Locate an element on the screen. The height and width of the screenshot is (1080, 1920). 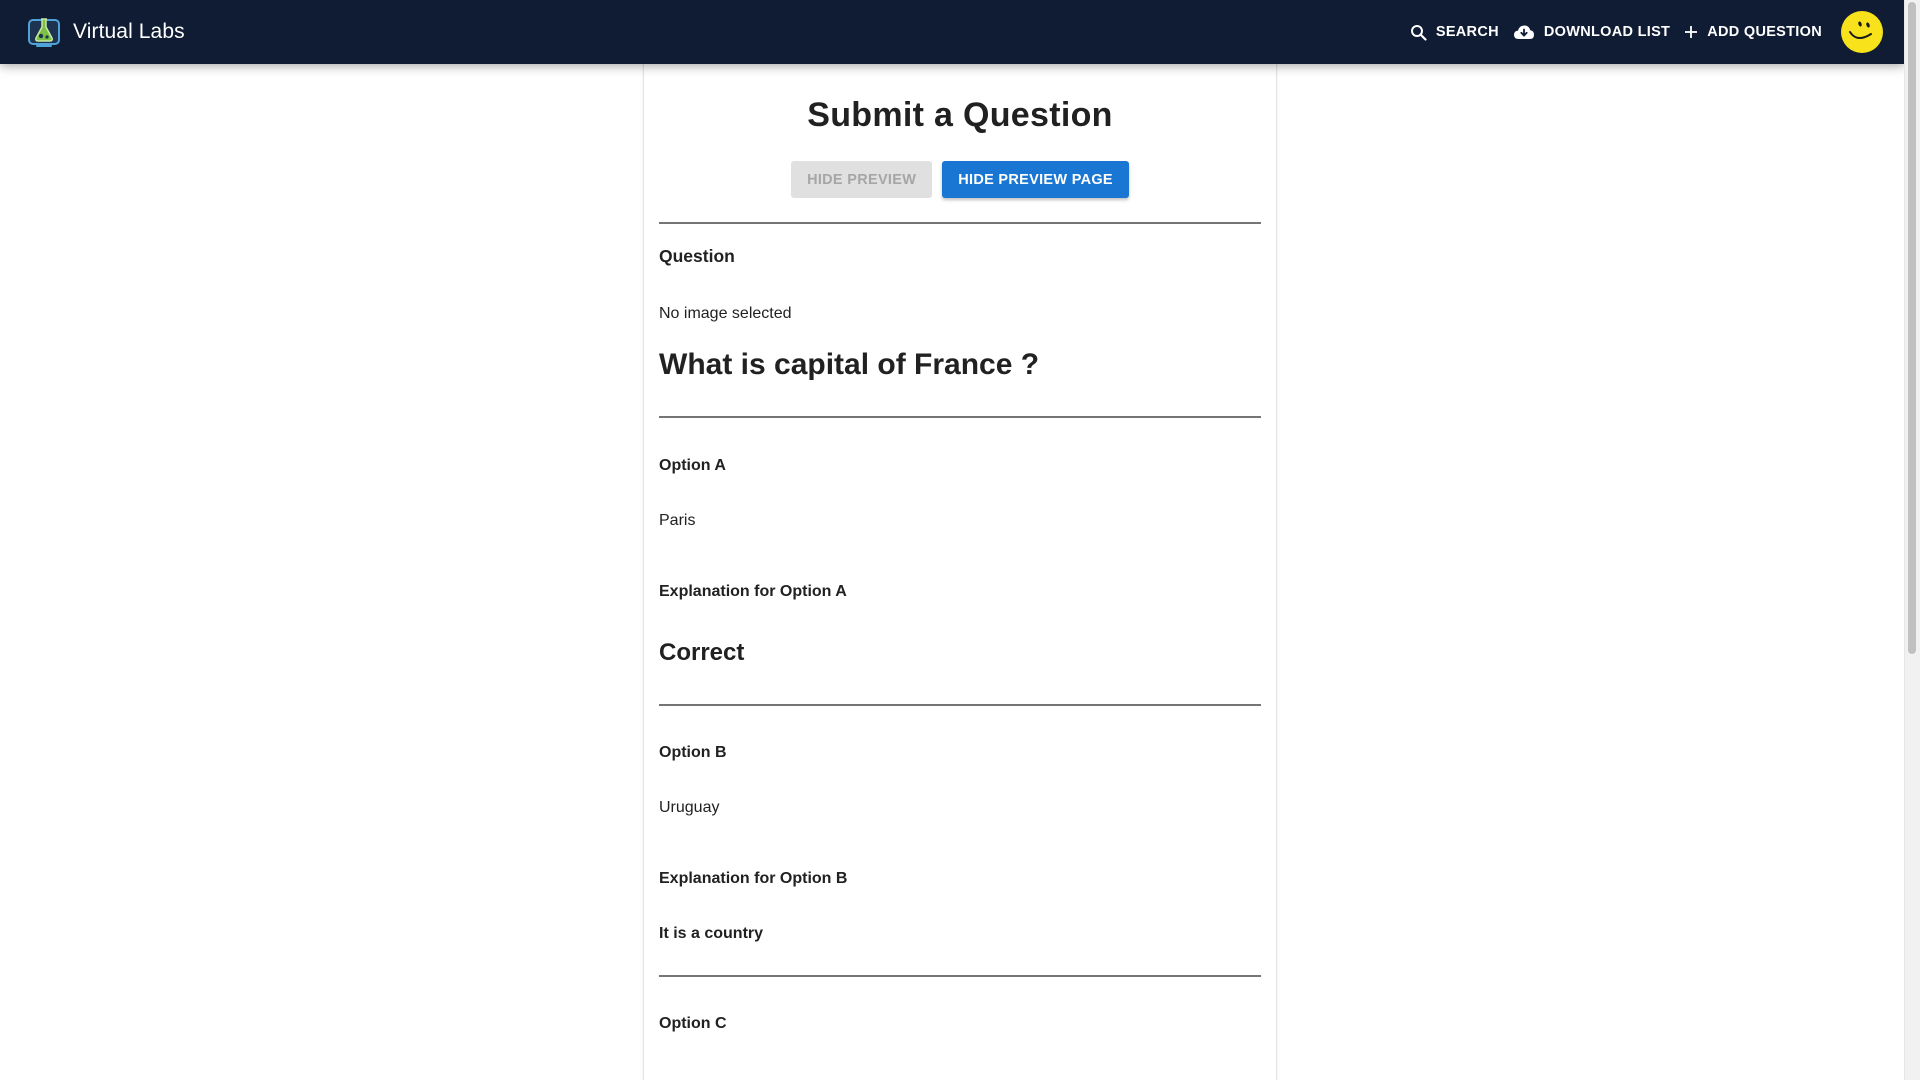
top-nav: Search Download List Add Question is located at coordinates (1643, 32).